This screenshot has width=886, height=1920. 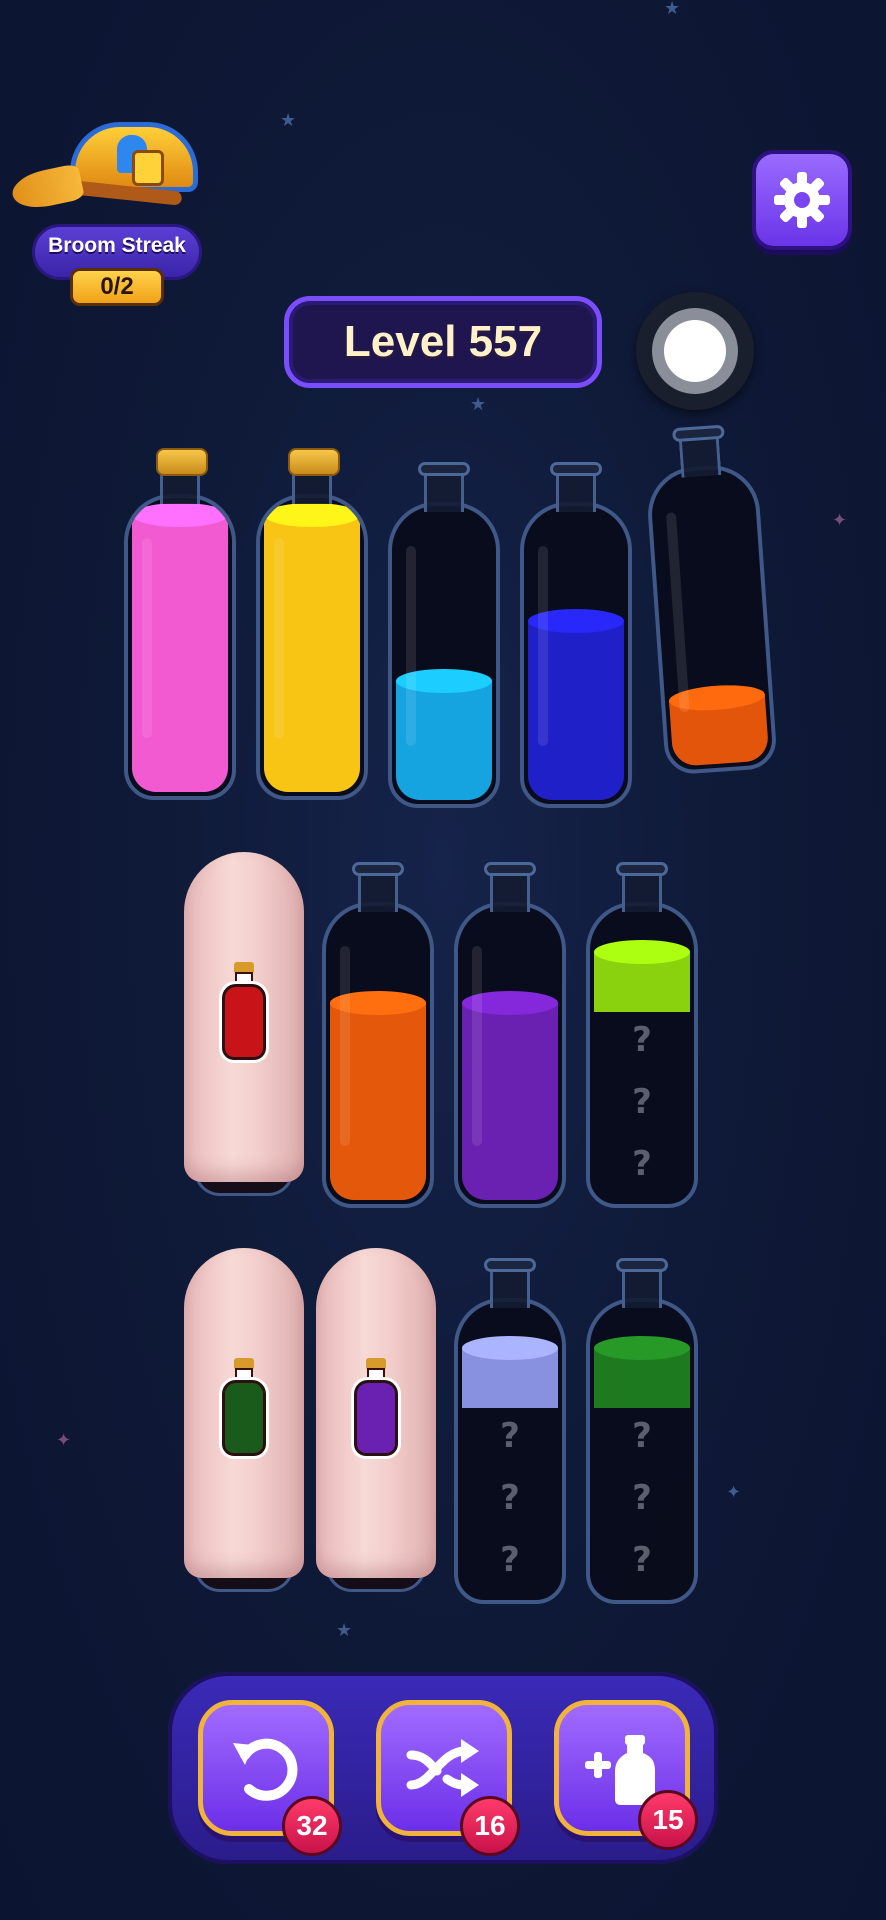 What do you see at coordinates (442, 1768) in the screenshot?
I see `shuffle-icon` at bounding box center [442, 1768].